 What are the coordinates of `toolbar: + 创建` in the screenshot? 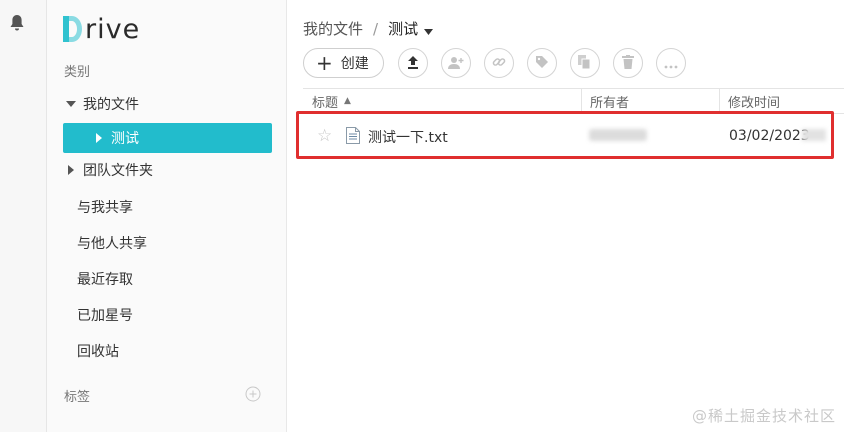 It's located at (501, 63).